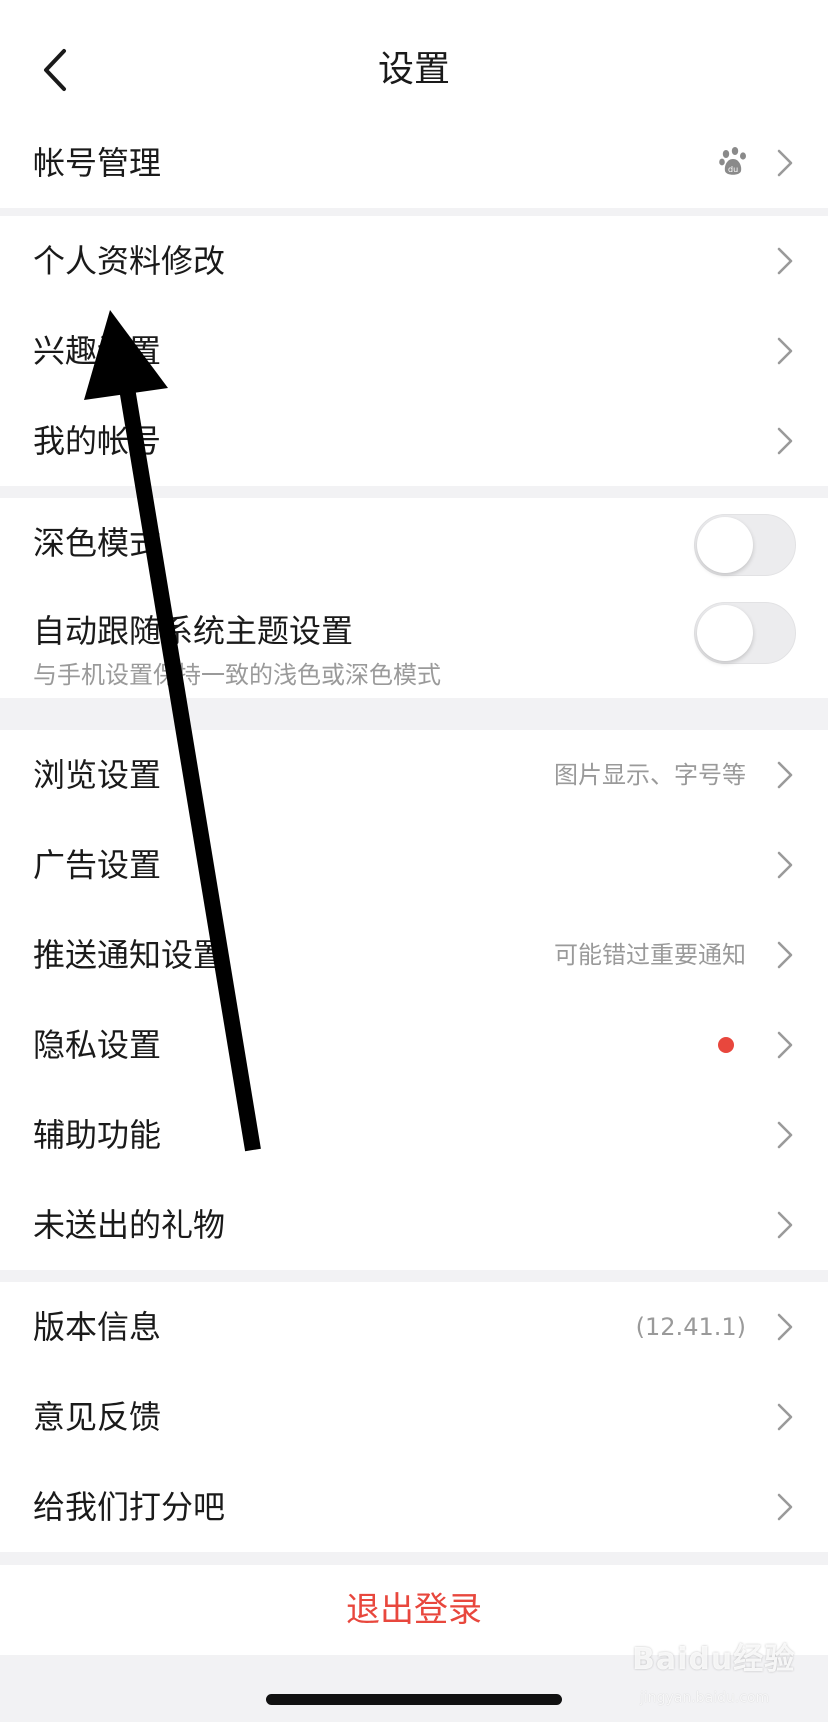  Describe the element at coordinates (129, 261) in the screenshot. I see `row-label: 个人资料修改` at that location.